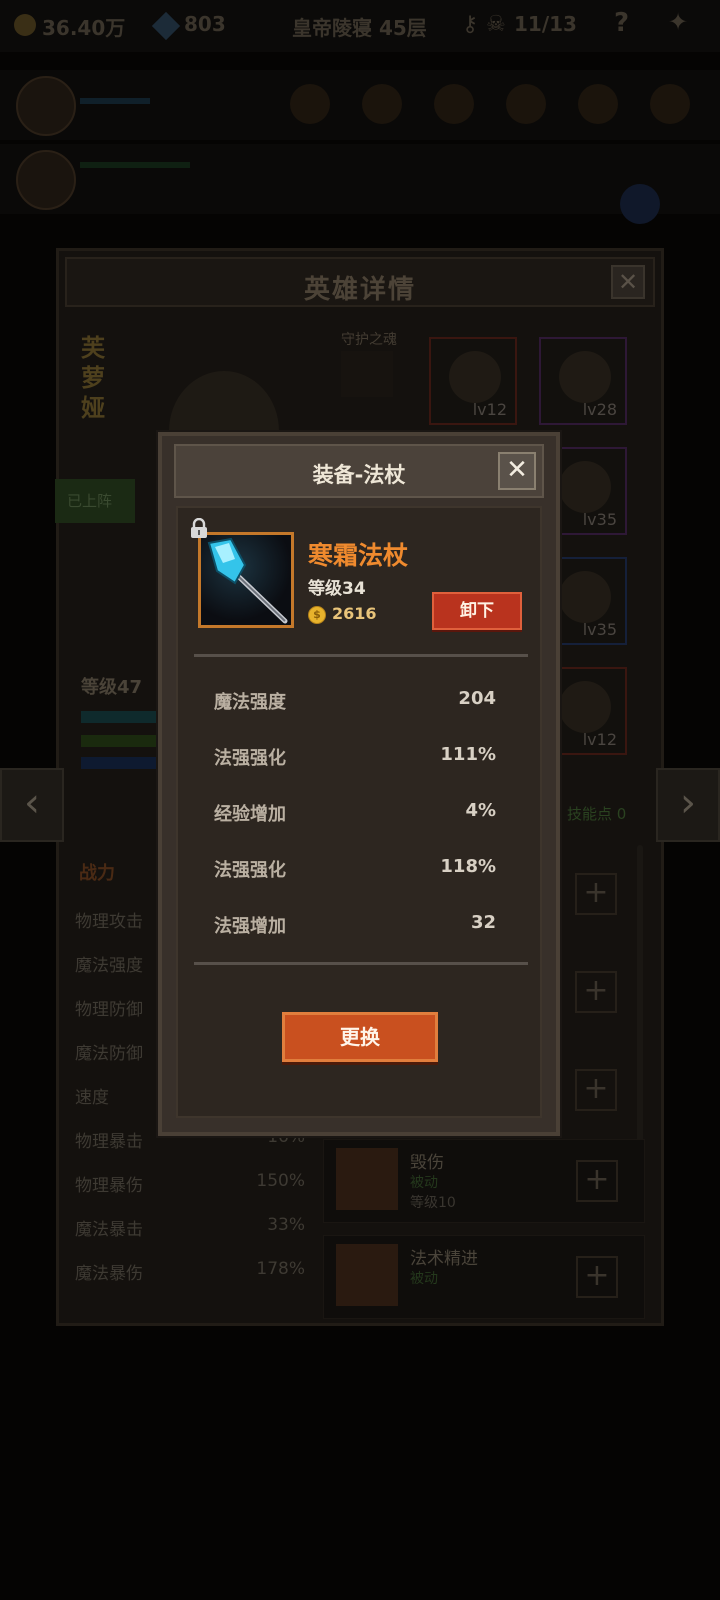 The width and height of the screenshot is (720, 1600). What do you see at coordinates (355, 757) in the screenshot?
I see `attribute-row: 法强强化 111%` at bounding box center [355, 757].